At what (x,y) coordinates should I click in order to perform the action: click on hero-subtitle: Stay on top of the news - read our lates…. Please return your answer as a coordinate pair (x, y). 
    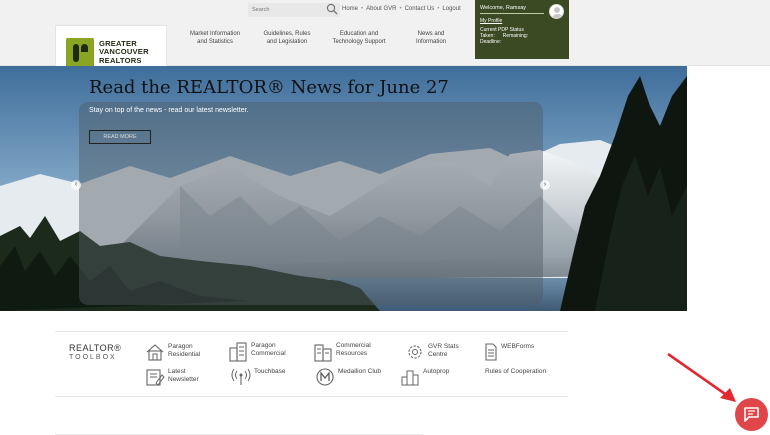
    Looking at the image, I should click on (169, 110).